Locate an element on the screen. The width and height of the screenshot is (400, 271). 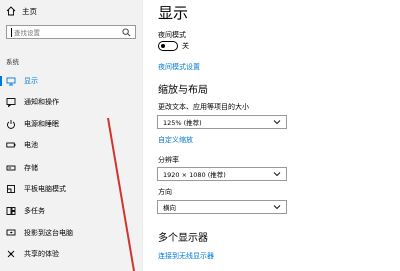
sidebar-item-notifications: 通知和操作 is located at coordinates (71, 102).